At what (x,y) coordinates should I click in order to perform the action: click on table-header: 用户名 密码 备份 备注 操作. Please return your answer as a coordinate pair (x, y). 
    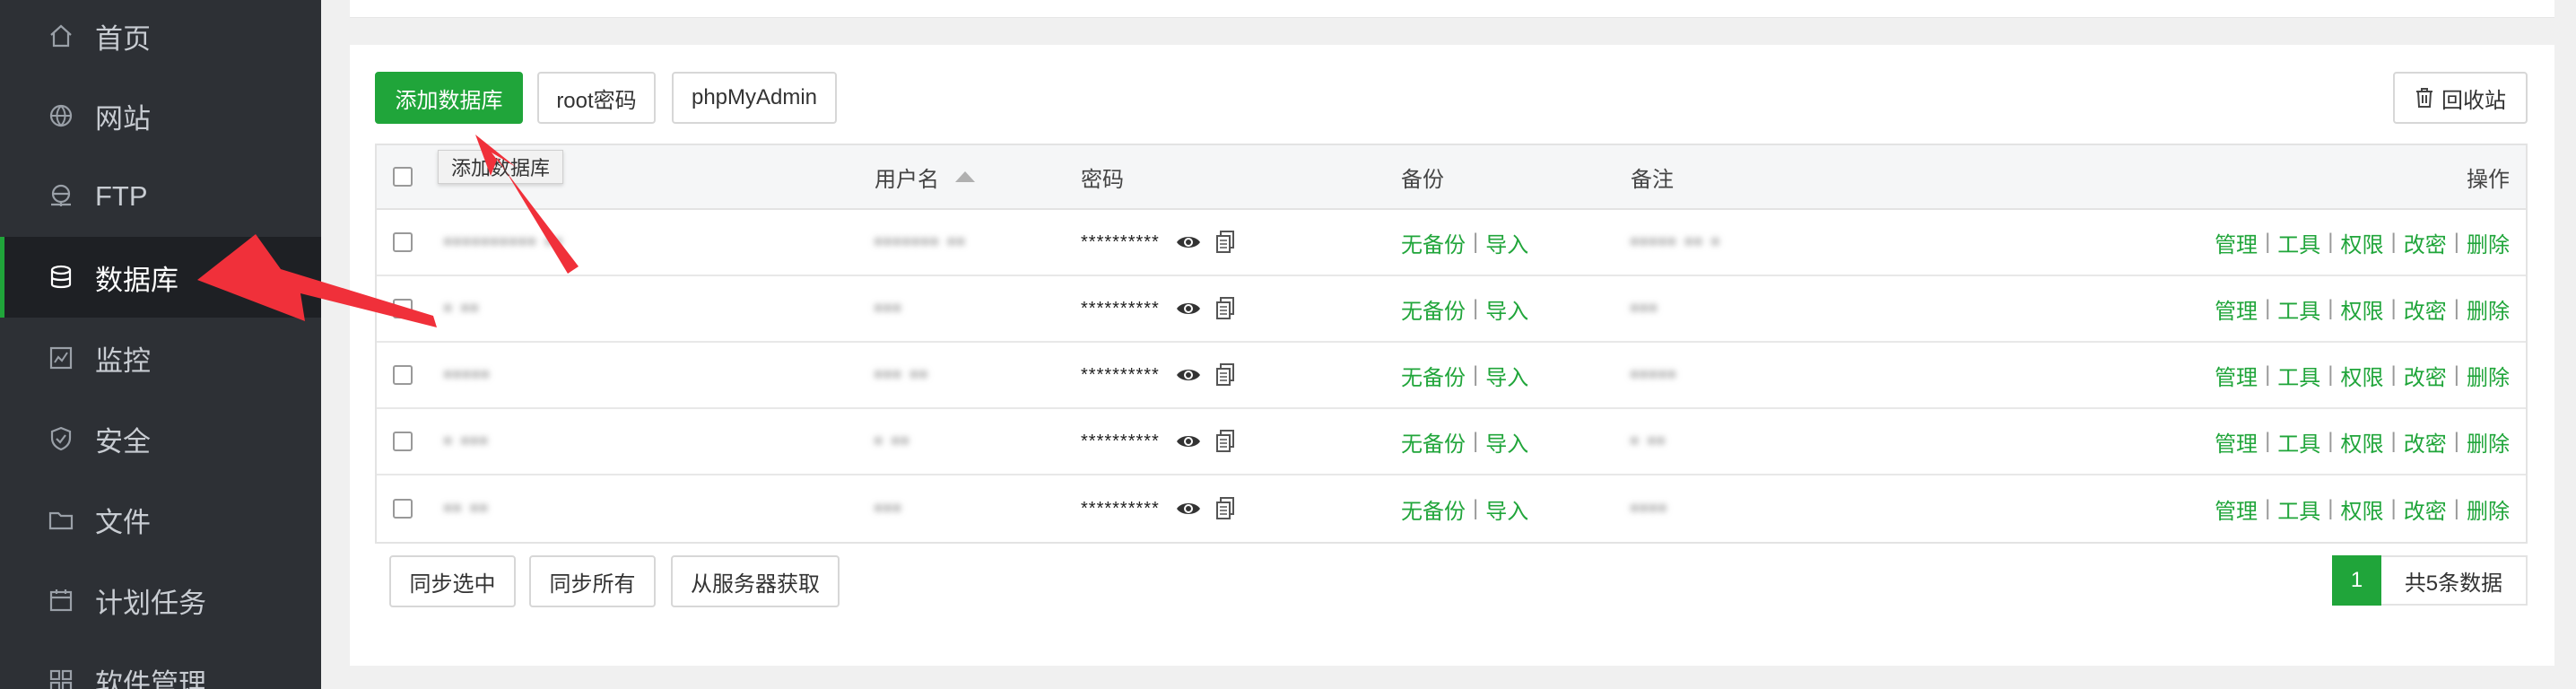
    Looking at the image, I should click on (1451, 177).